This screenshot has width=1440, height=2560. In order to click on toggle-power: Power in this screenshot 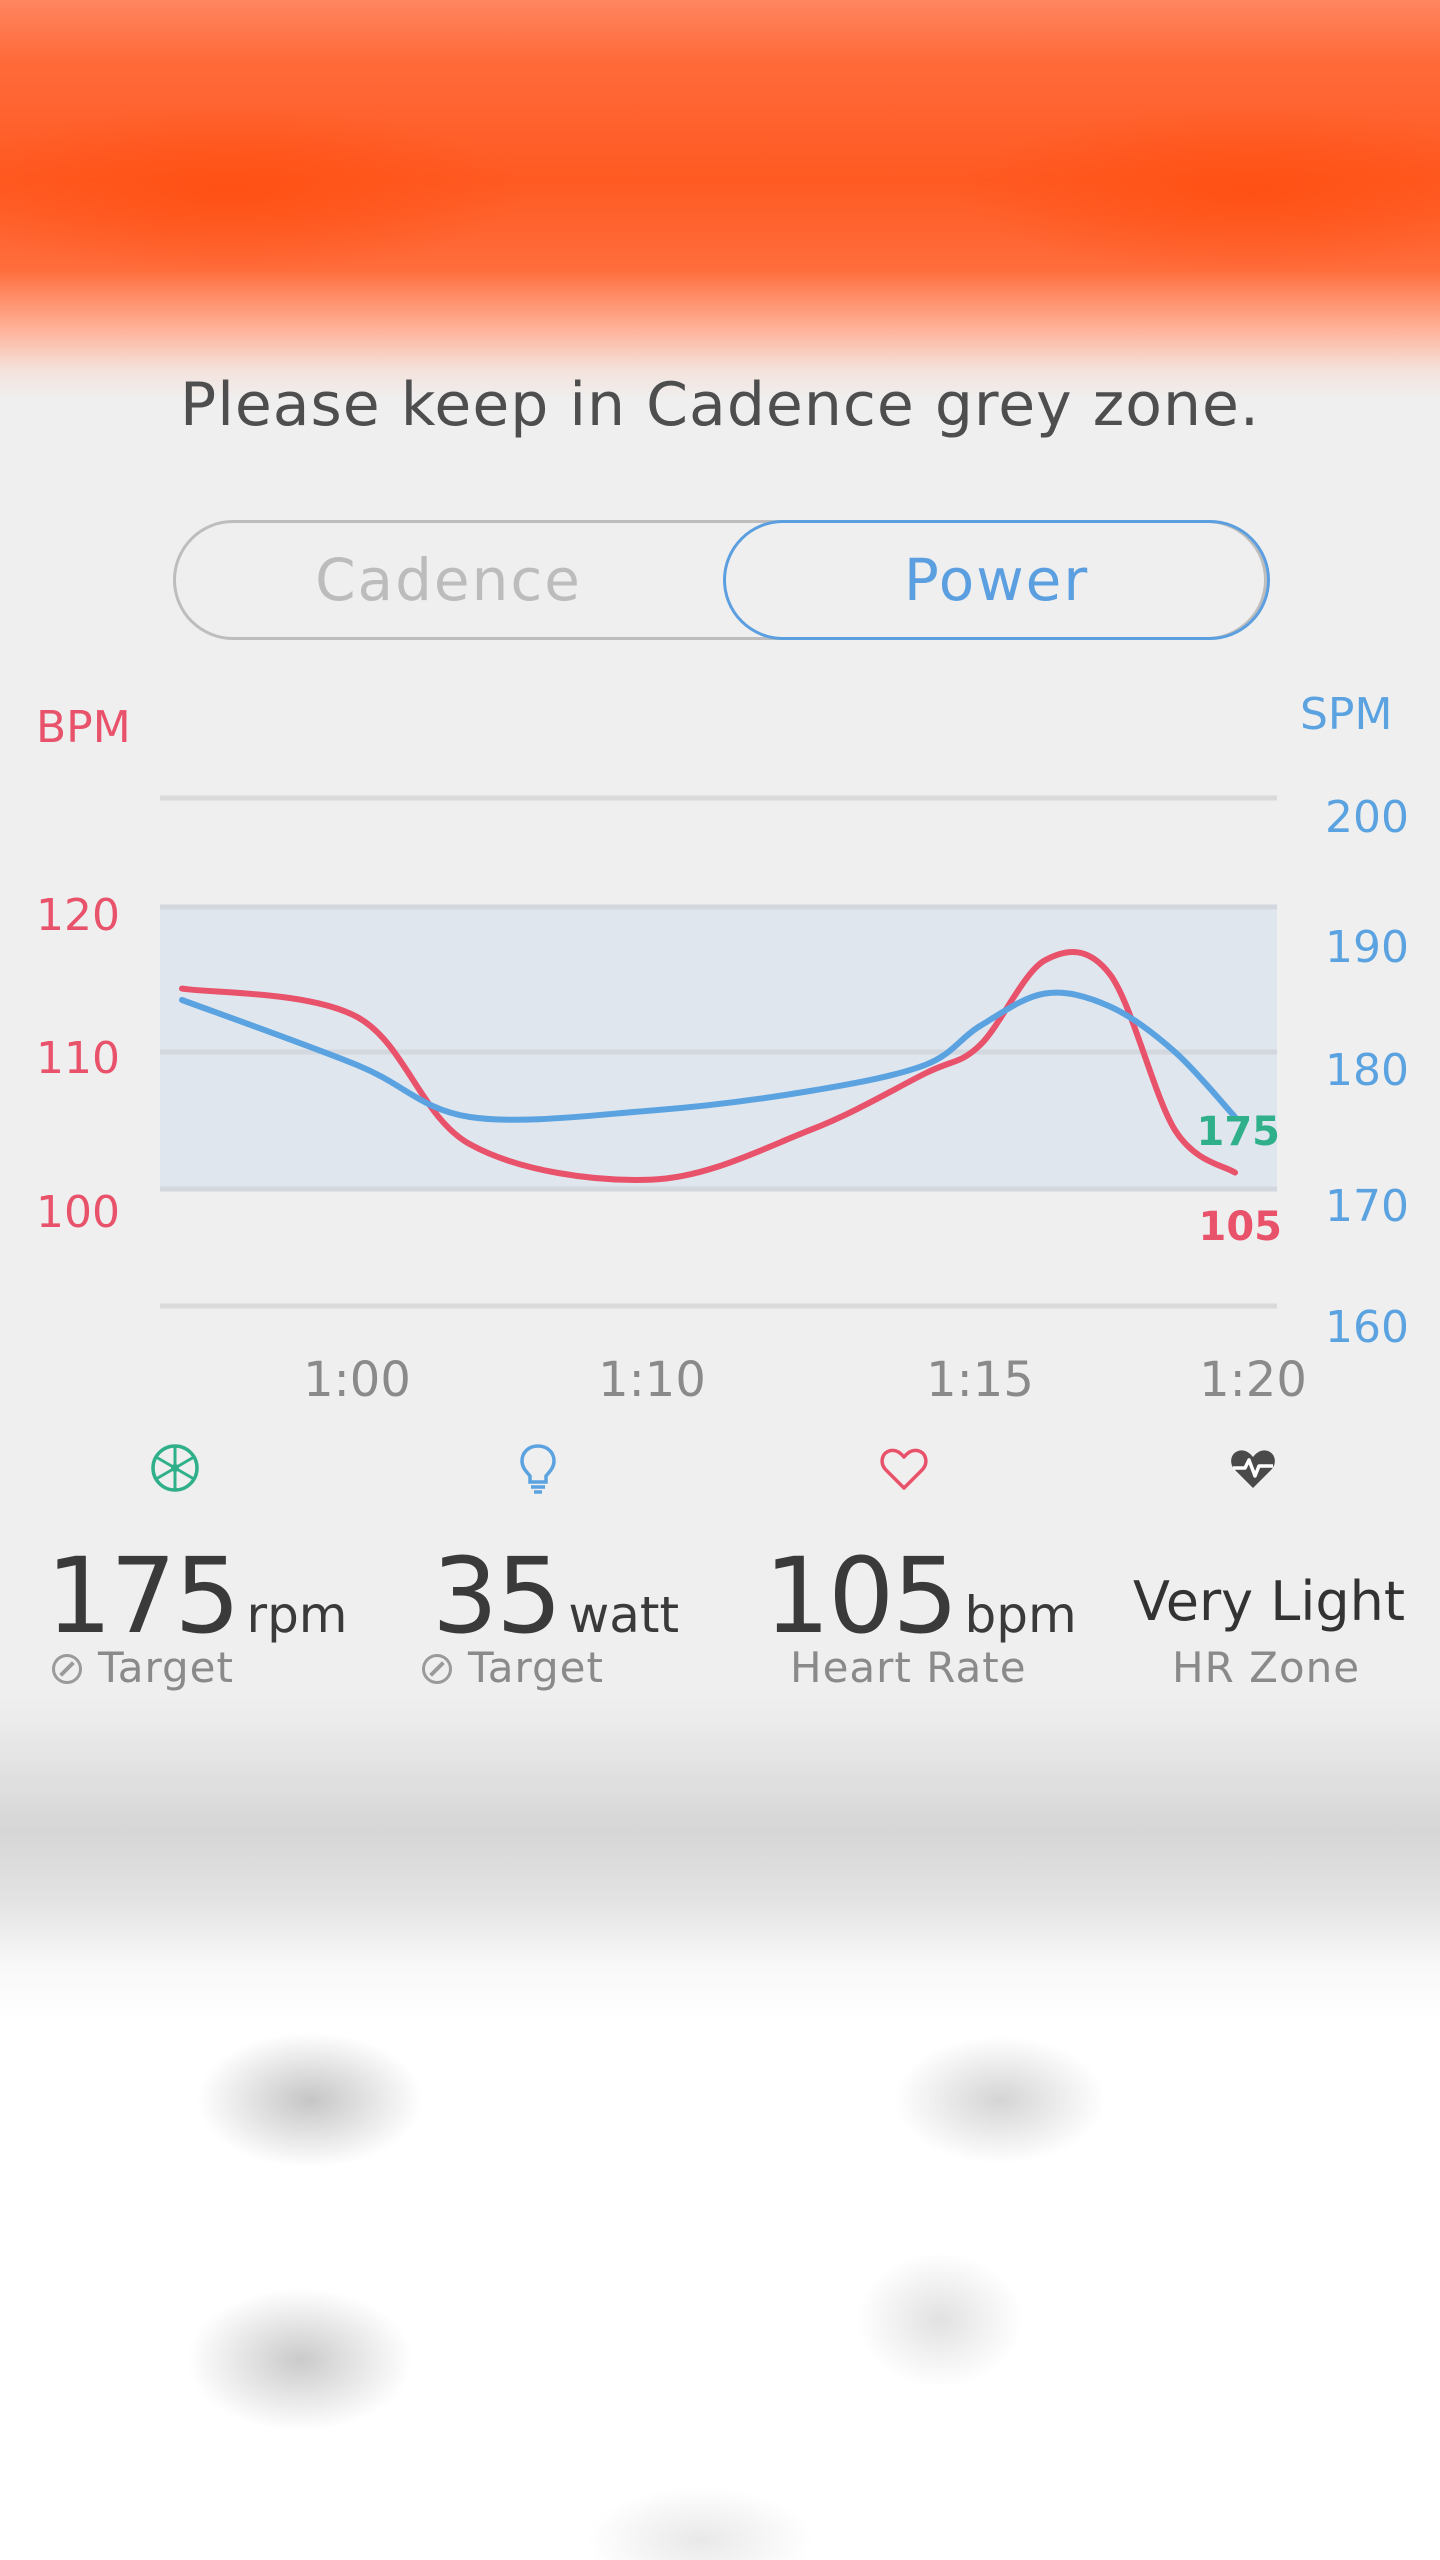, I will do `click(996, 580)`.